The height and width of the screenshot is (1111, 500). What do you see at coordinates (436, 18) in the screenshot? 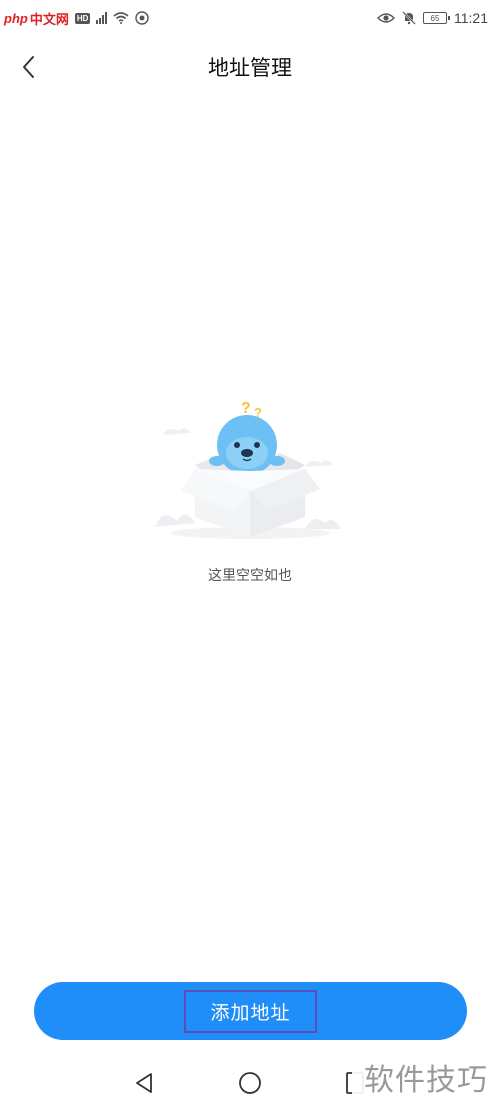
I see `battery-icon: 65` at bounding box center [436, 18].